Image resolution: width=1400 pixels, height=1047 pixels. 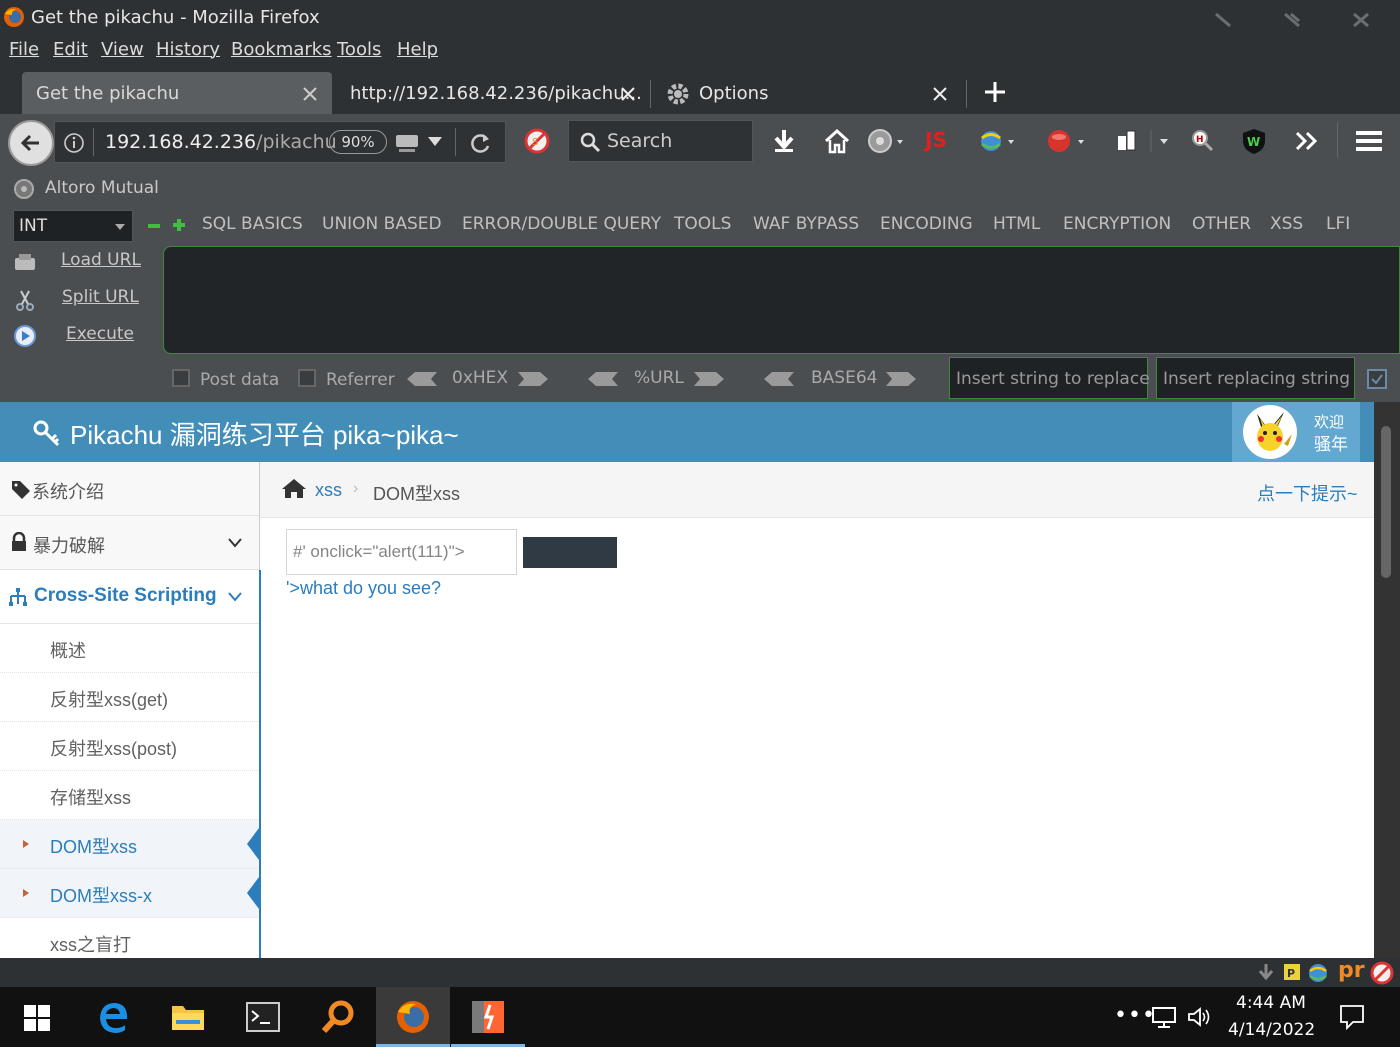 I want to click on proxy-switch-icon, so click(x=999, y=141).